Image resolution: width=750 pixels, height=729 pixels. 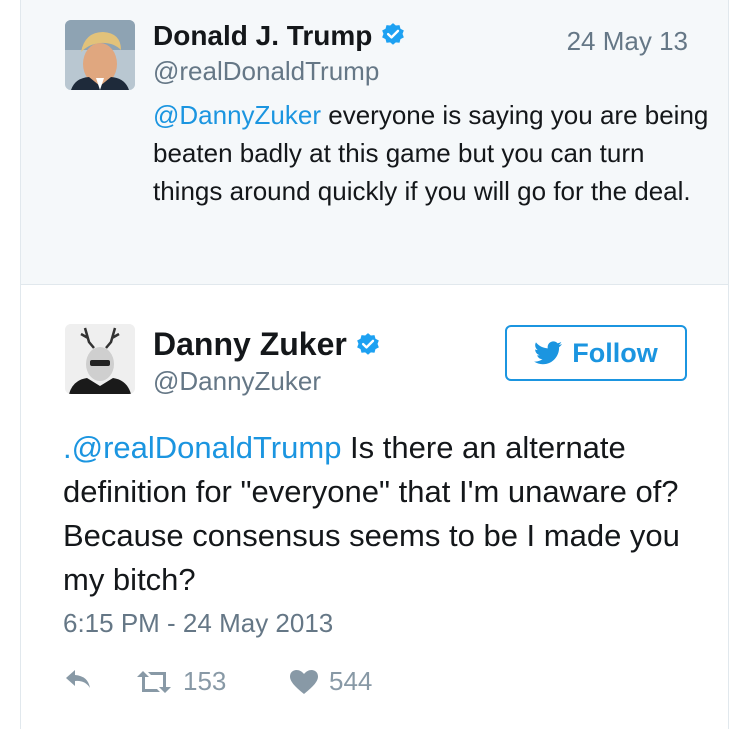 What do you see at coordinates (237, 381) in the screenshot?
I see `author-handle: @DannyZuker` at bounding box center [237, 381].